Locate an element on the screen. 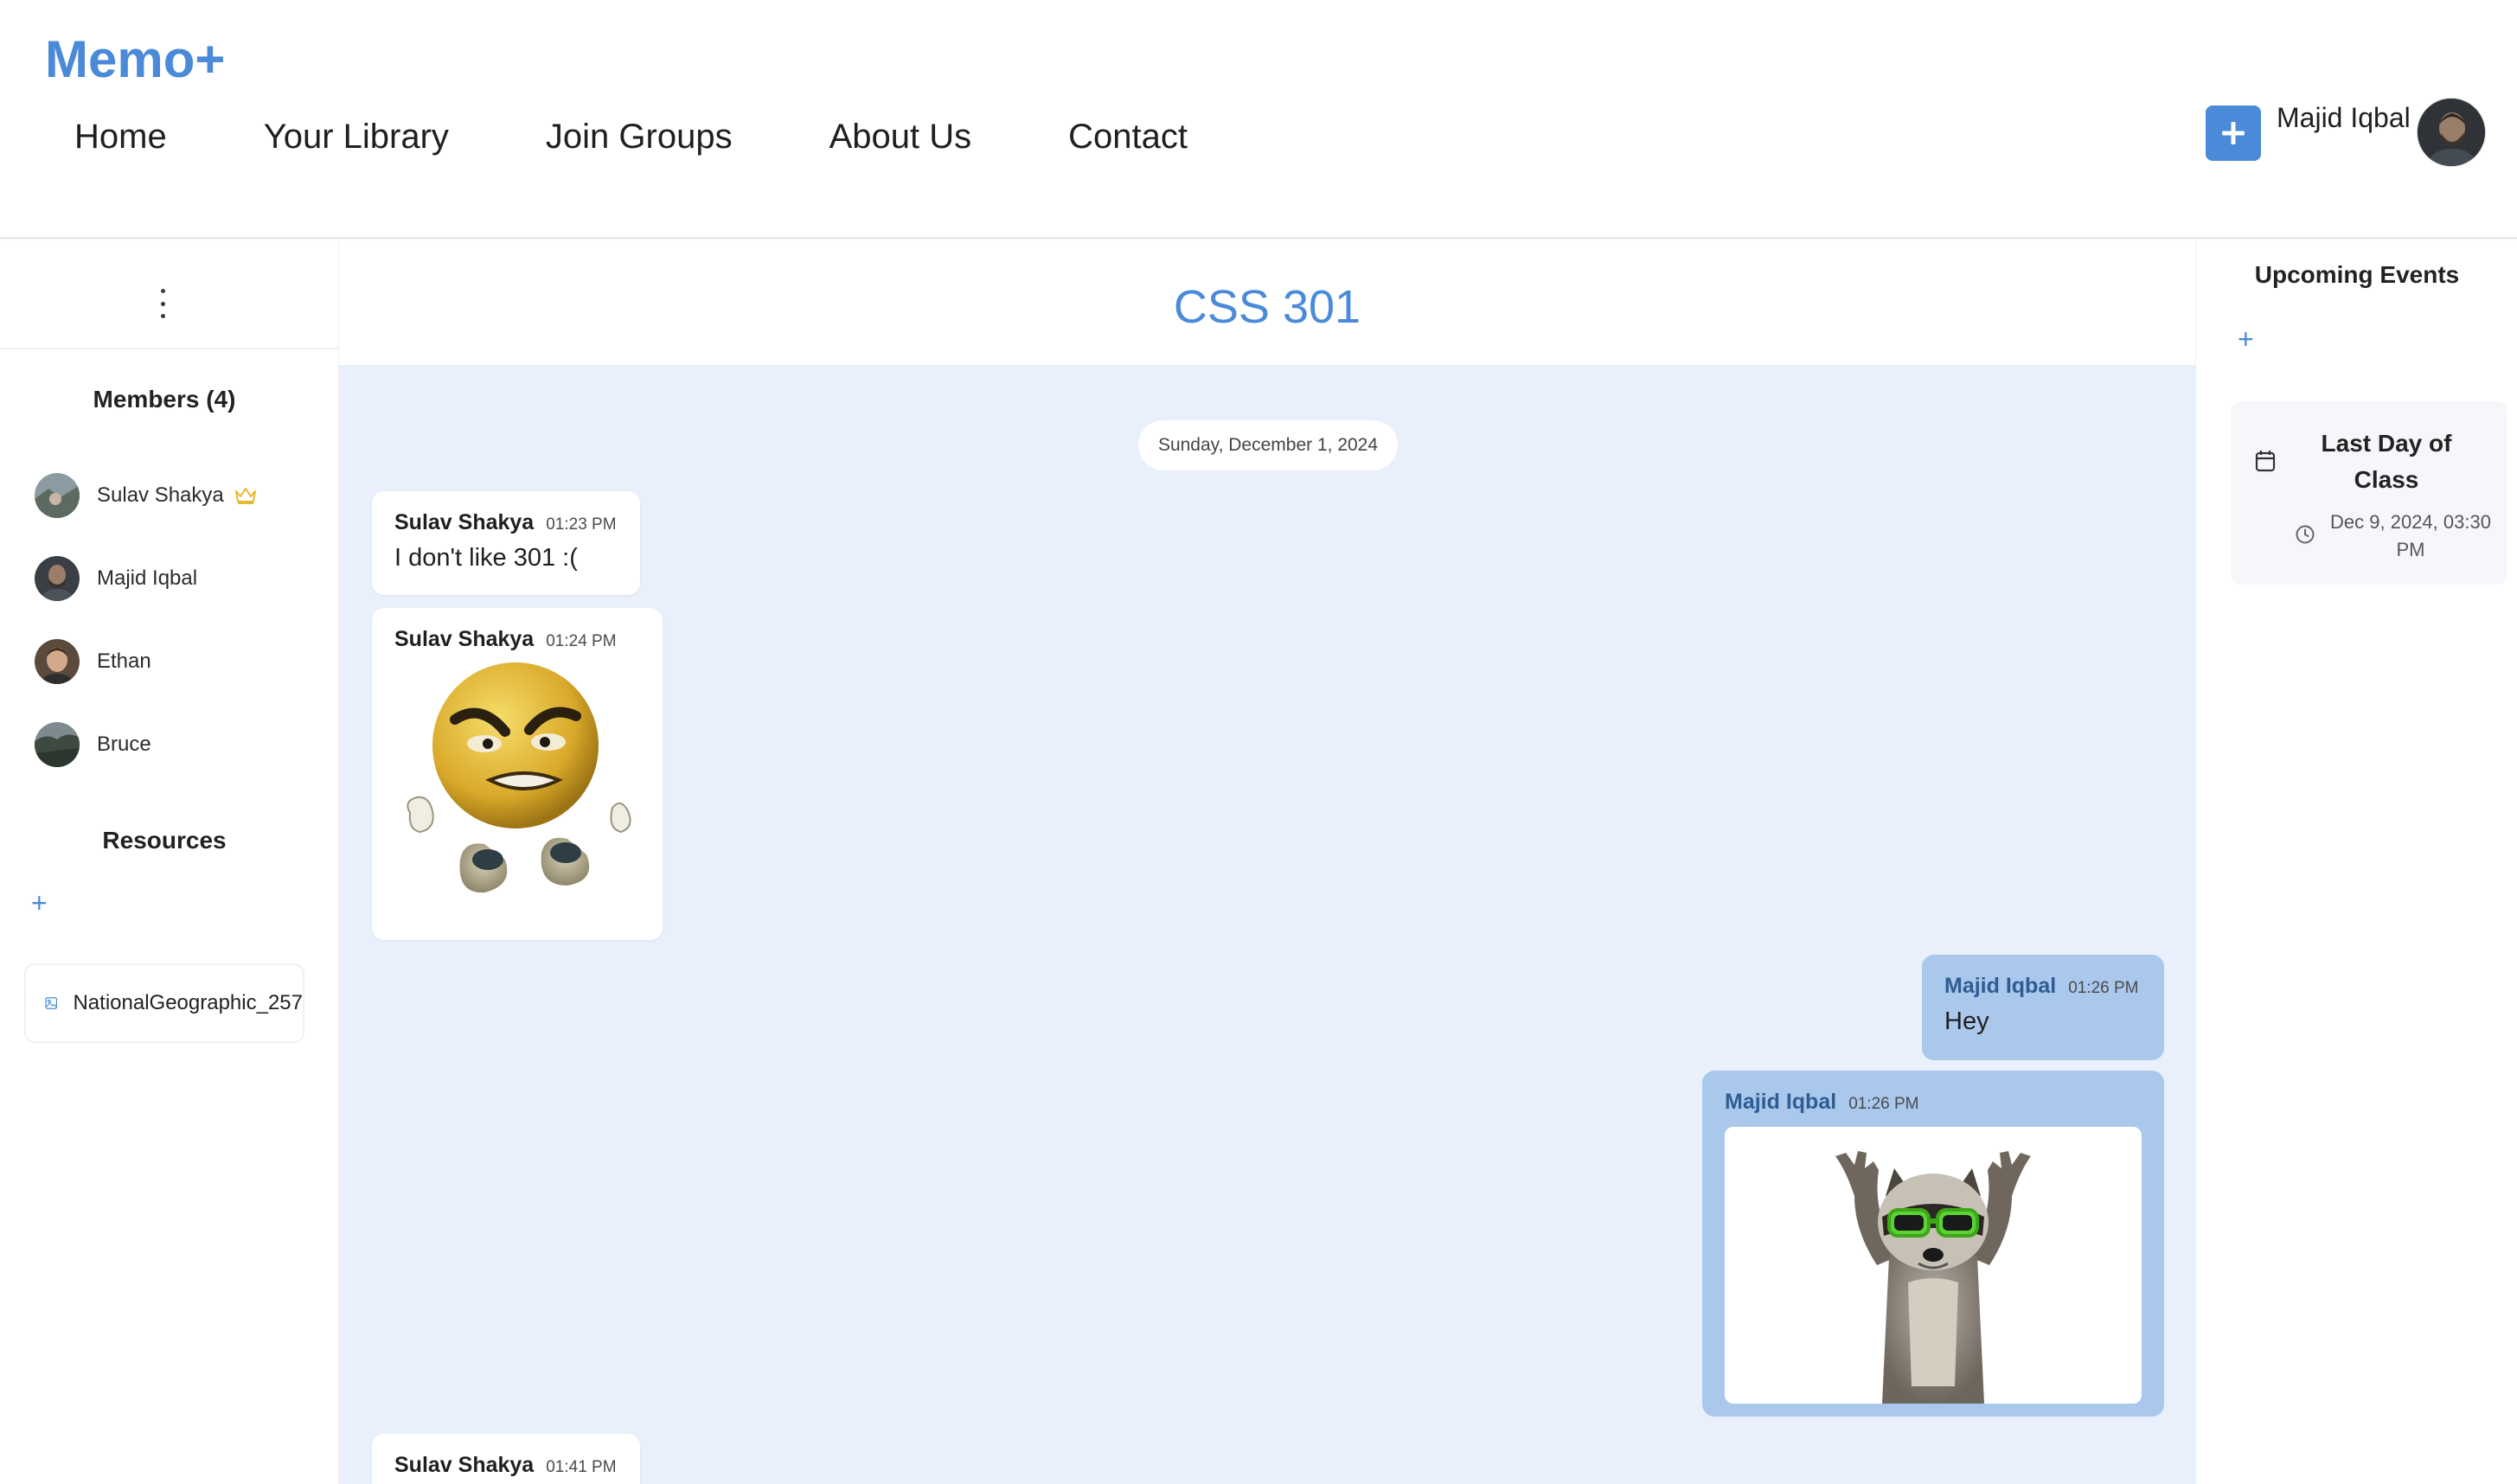  create-button is located at coordinates (2233, 134).